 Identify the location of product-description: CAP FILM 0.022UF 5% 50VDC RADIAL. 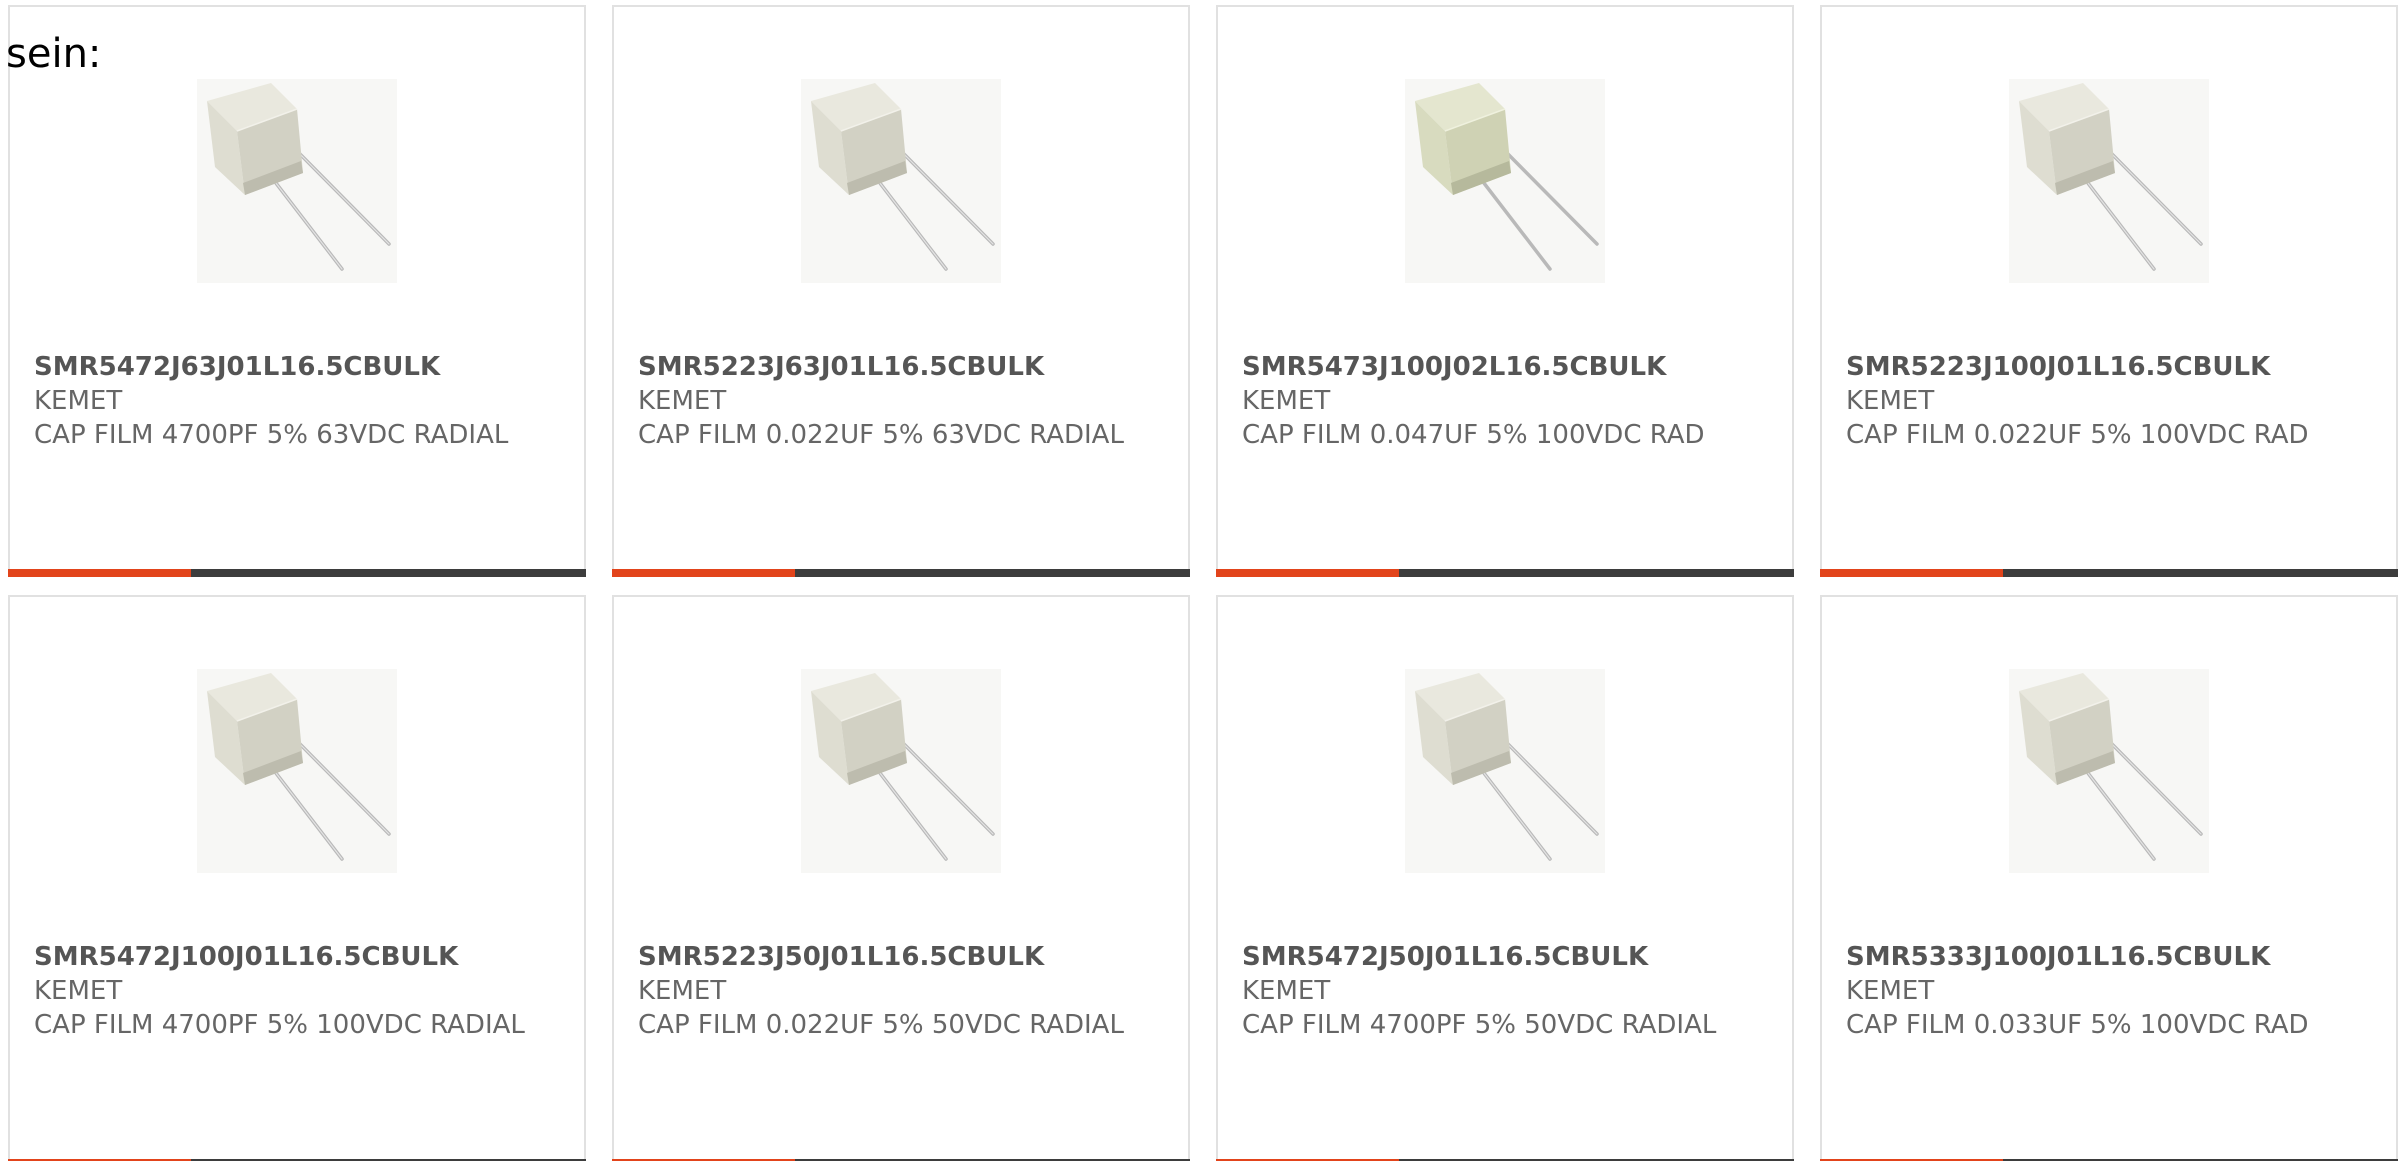
(881, 1025).